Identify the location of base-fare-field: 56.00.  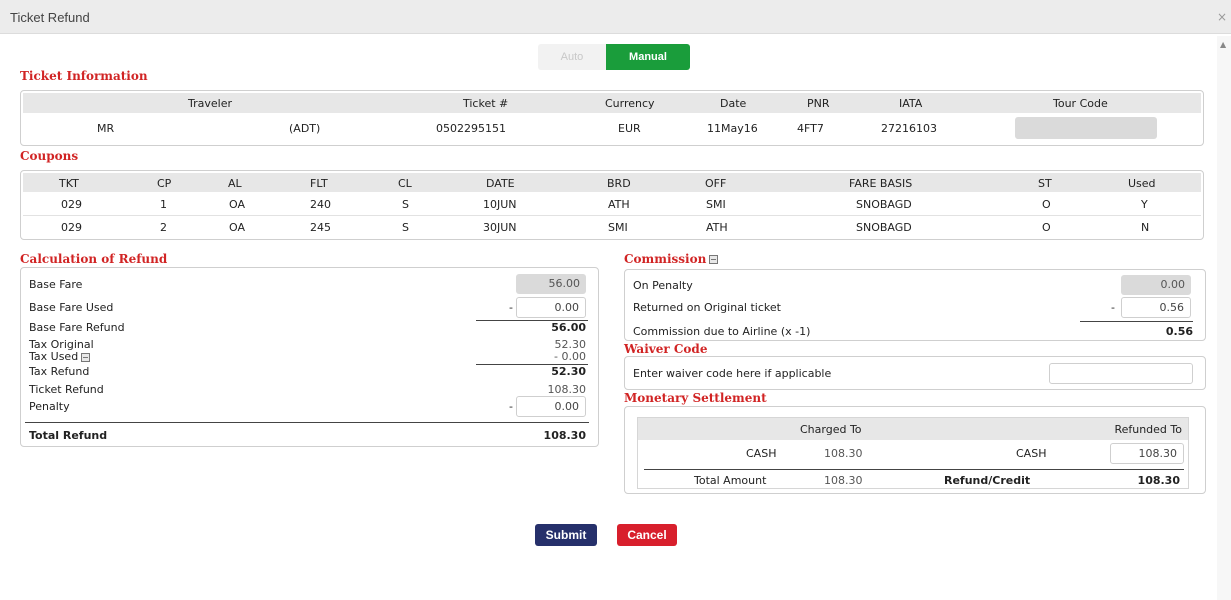
(551, 284).